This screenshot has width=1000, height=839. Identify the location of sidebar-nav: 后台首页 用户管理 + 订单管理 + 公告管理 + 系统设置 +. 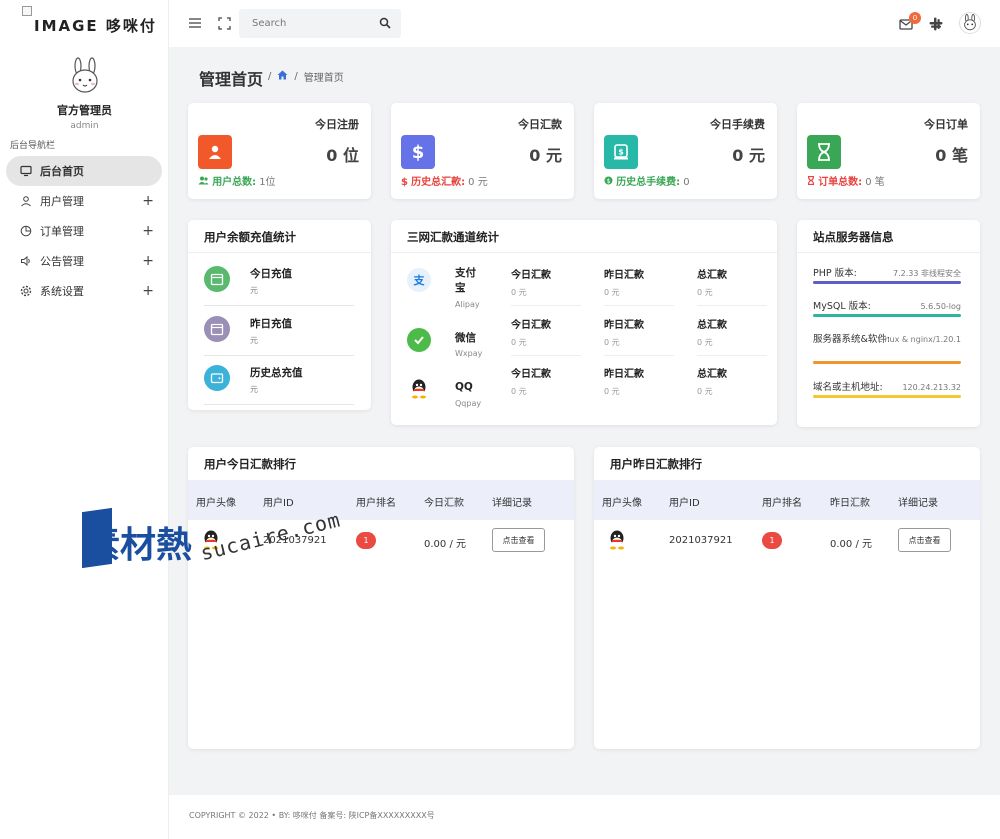
(84, 231).